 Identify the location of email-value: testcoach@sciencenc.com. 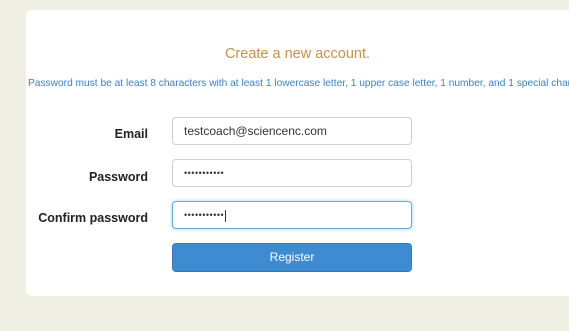
(255, 131).